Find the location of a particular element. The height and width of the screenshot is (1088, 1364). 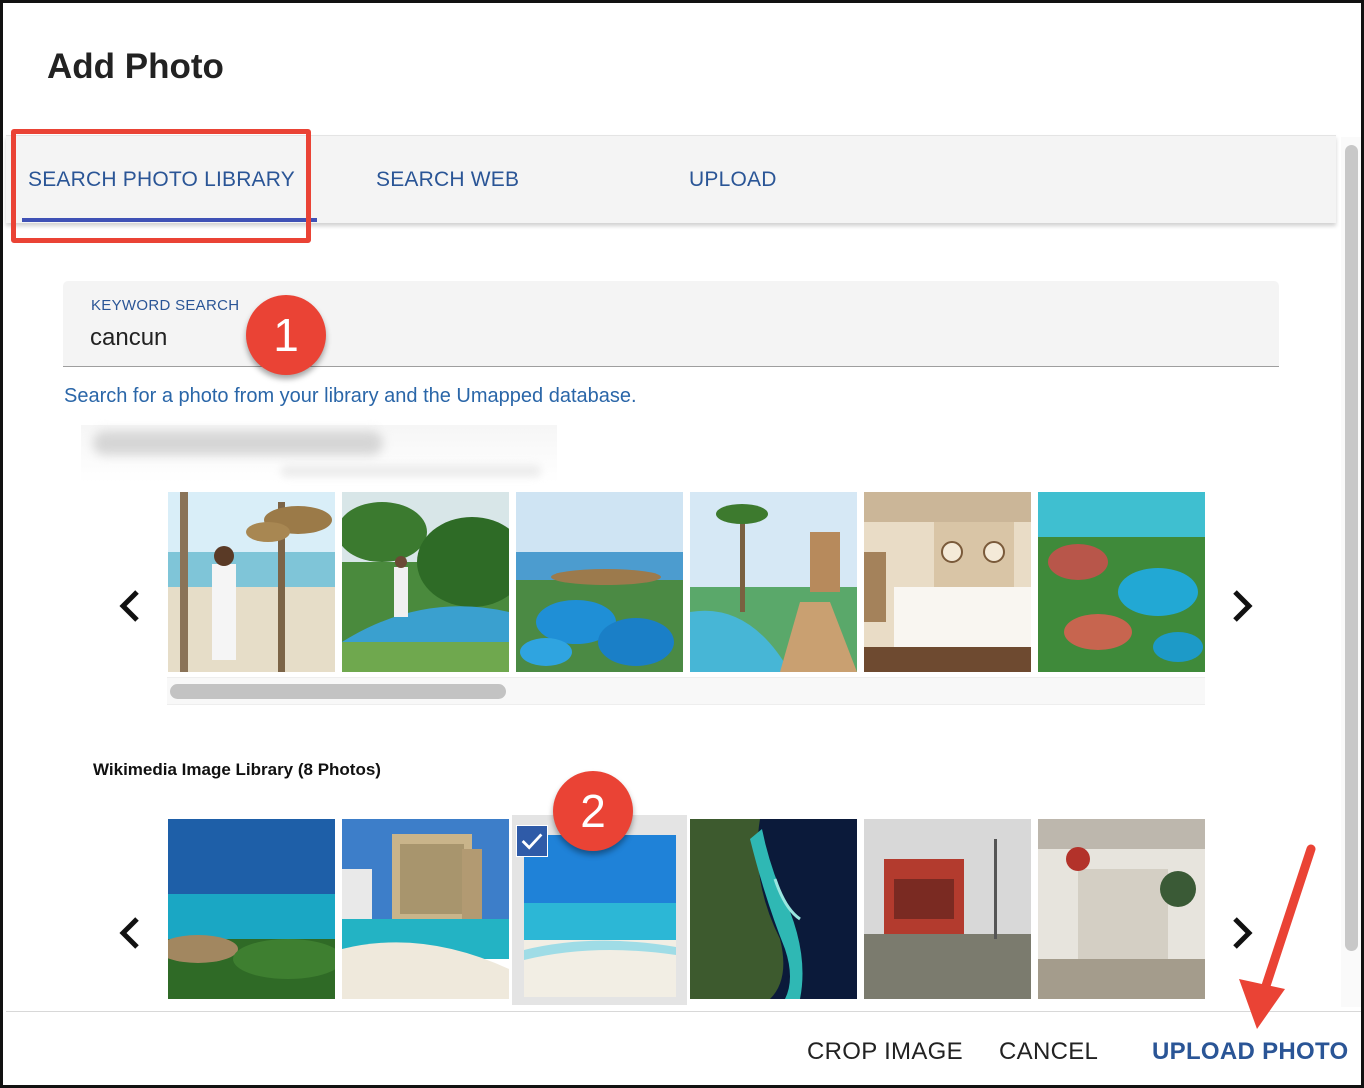

vertical-scrollbar is located at coordinates (1351, 572).